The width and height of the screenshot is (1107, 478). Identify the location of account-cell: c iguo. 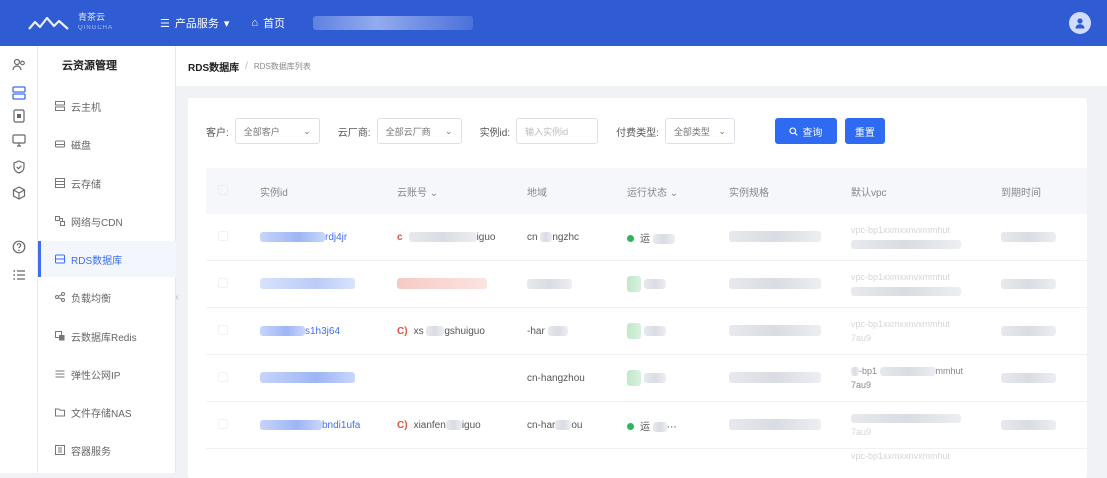
(462, 237).